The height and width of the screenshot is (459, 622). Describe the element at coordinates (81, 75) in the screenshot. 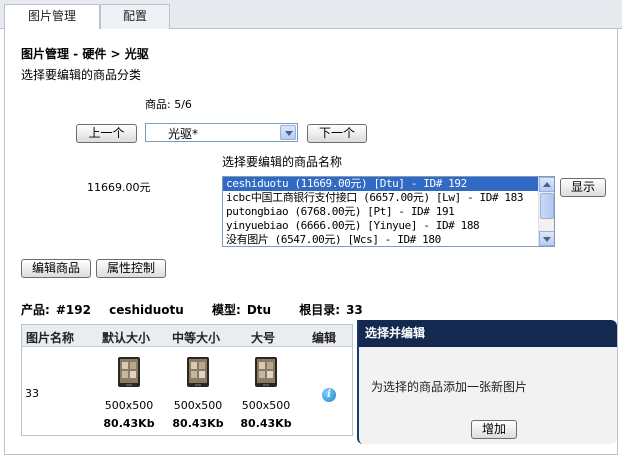

I see `page-subtitle: 选择要编辑的商品分类` at that location.